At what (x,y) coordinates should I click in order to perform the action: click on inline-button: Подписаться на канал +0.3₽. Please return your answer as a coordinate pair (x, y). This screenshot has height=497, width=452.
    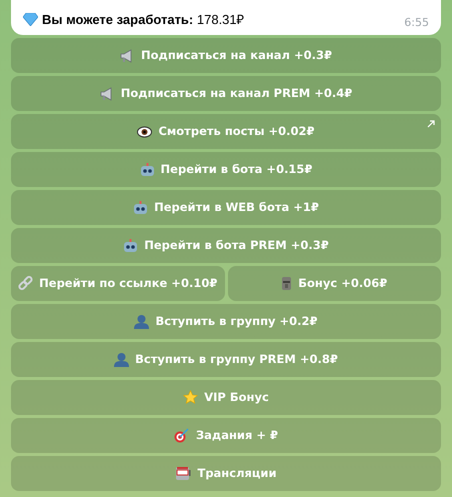
    Looking at the image, I should click on (226, 55).